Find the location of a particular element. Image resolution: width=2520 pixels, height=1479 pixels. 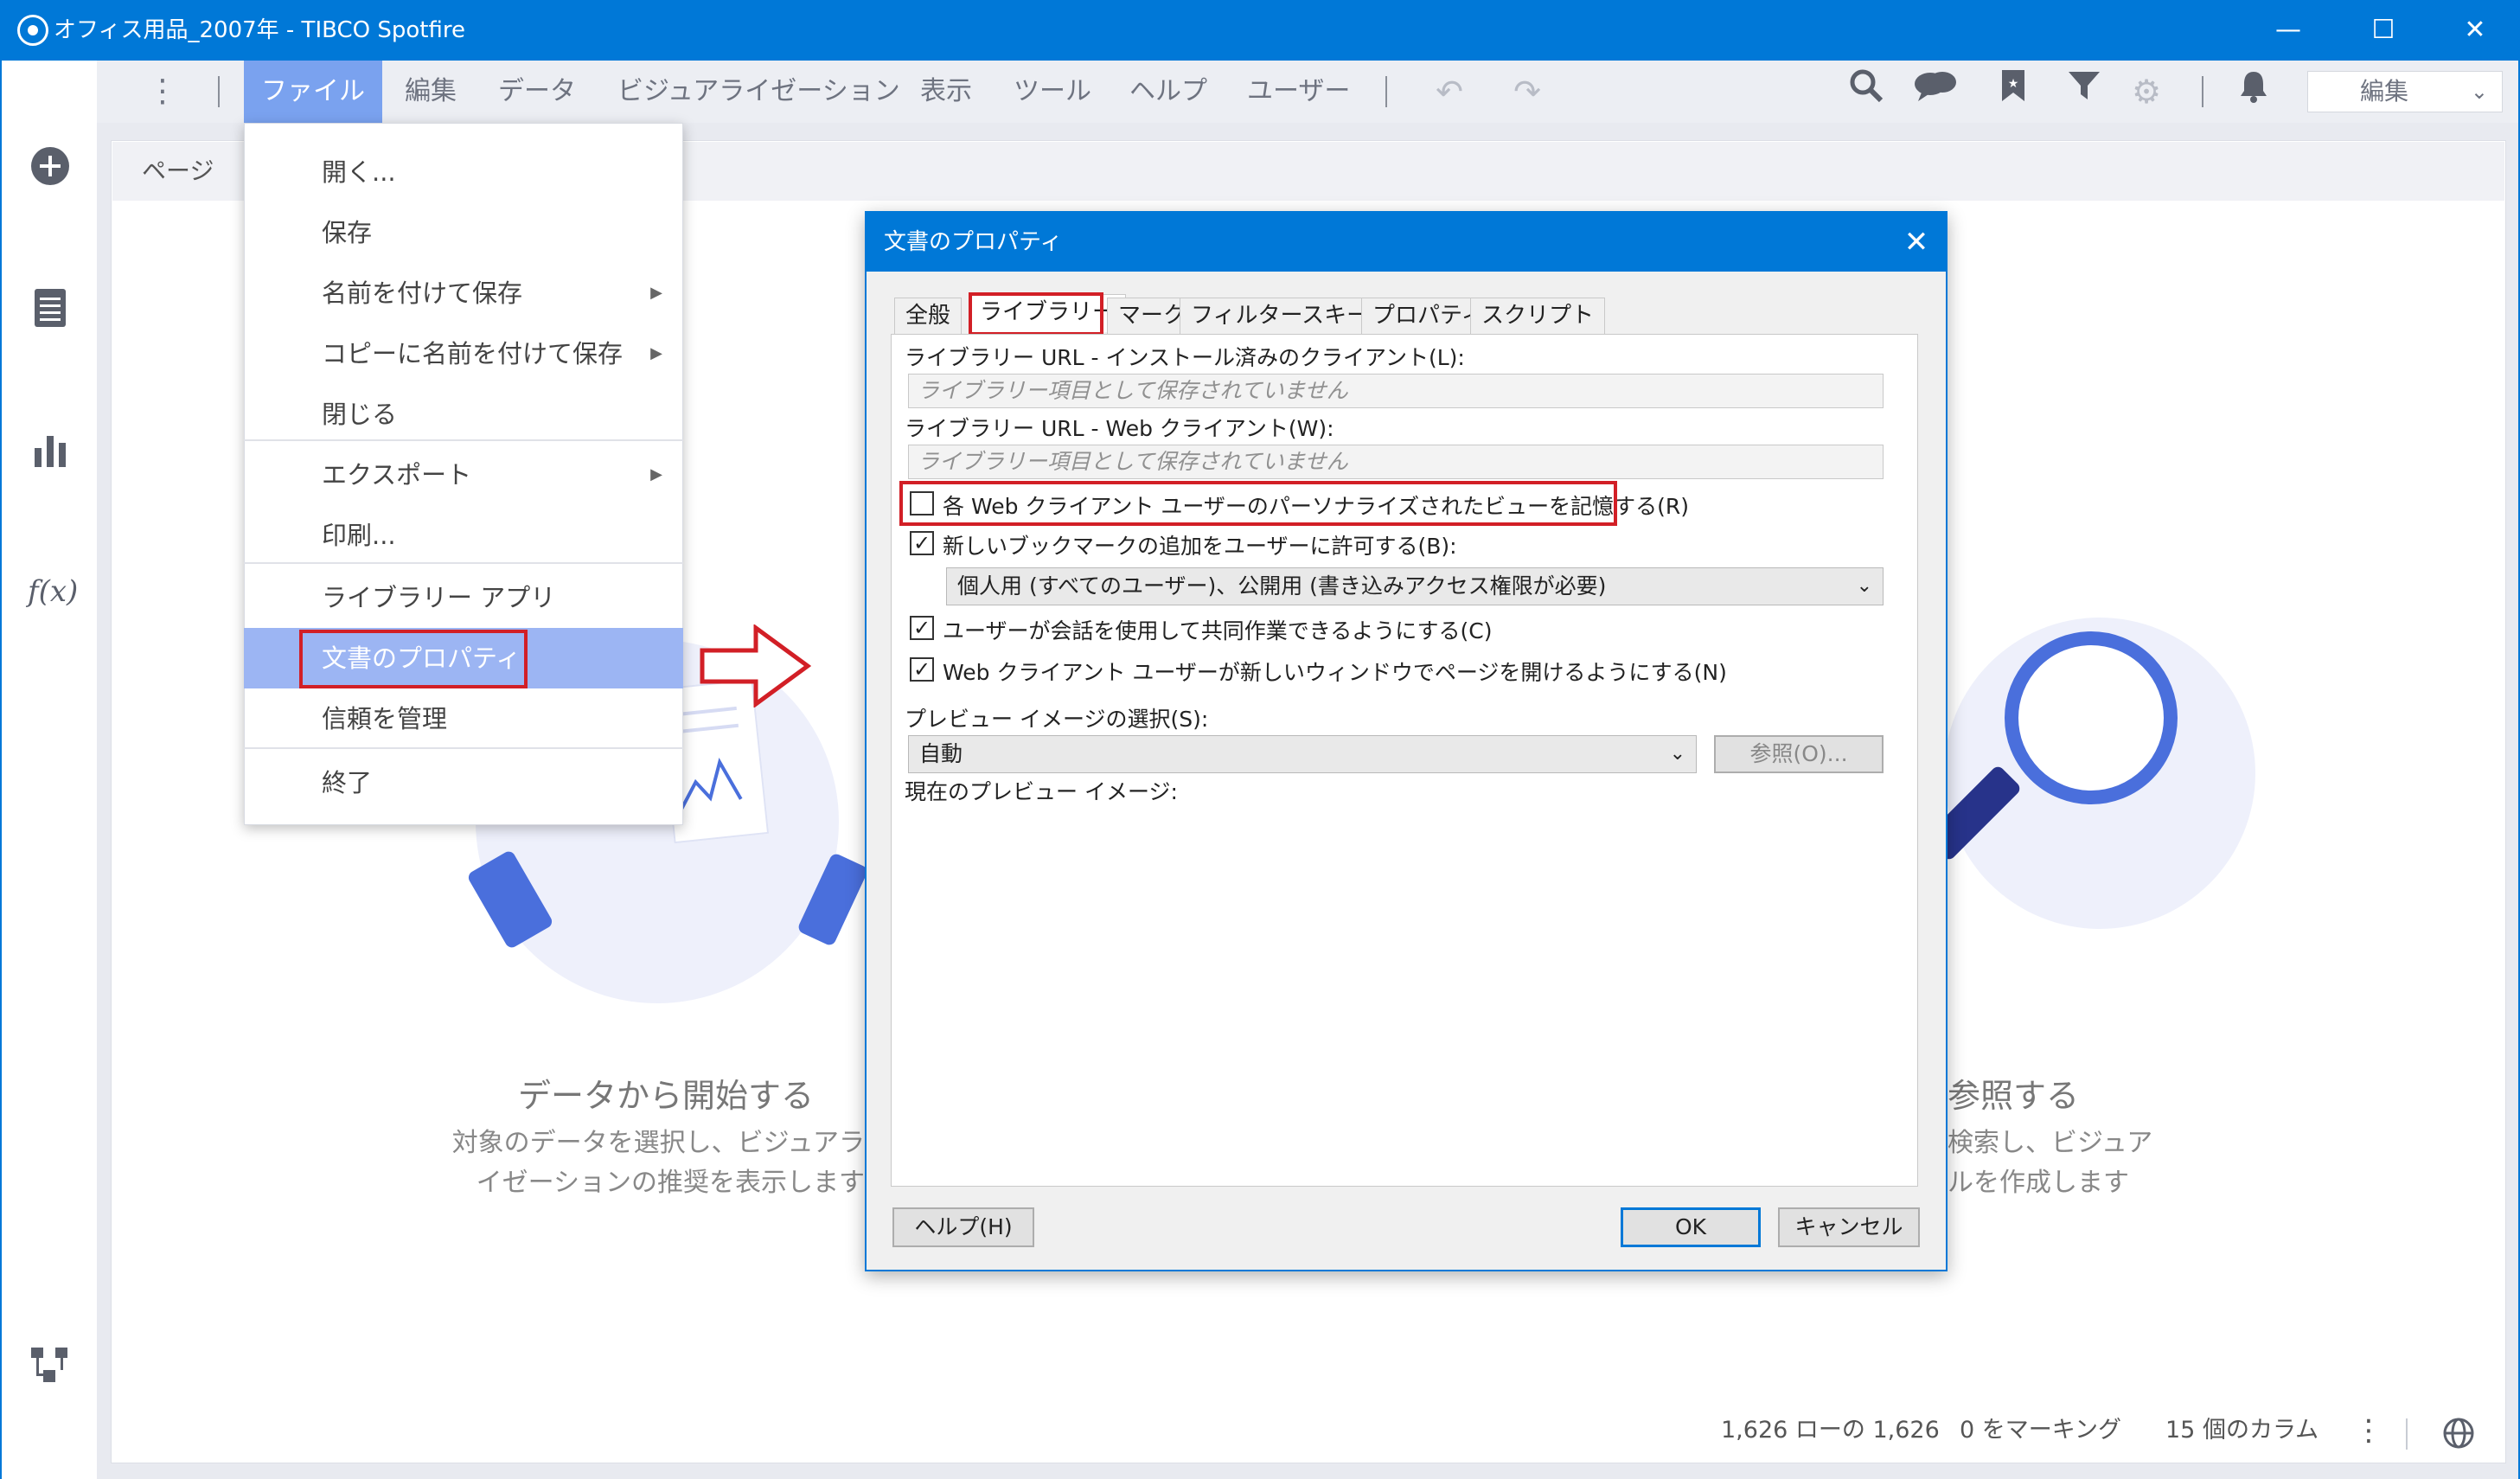

settings-gear-icon: ⚙ is located at coordinates (2147, 91).